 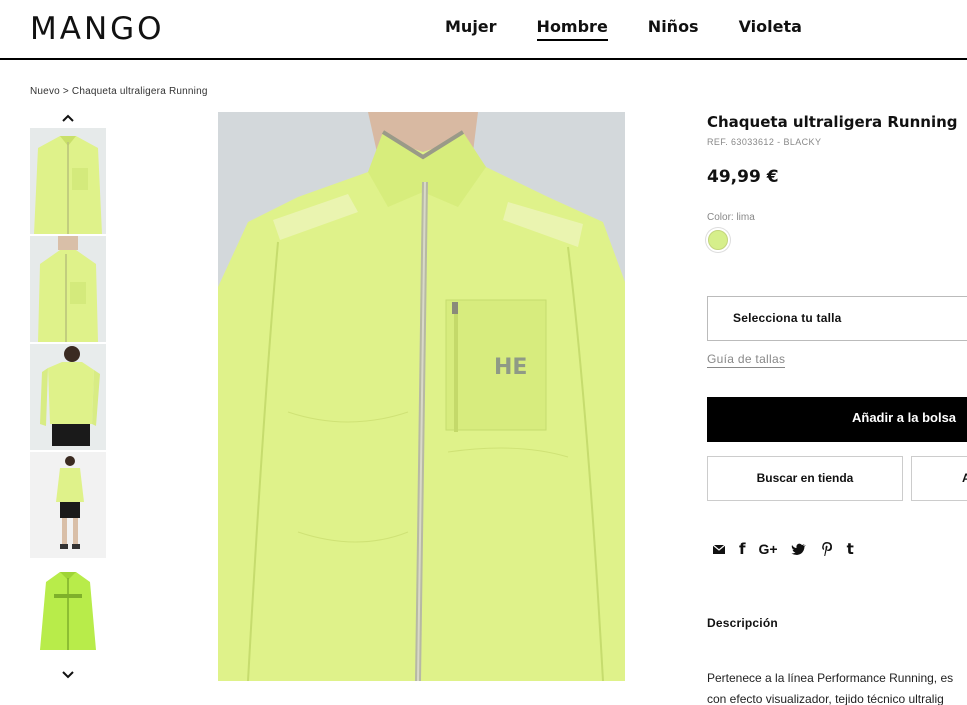 I want to click on facebook-icon: f, so click(x=742, y=549).